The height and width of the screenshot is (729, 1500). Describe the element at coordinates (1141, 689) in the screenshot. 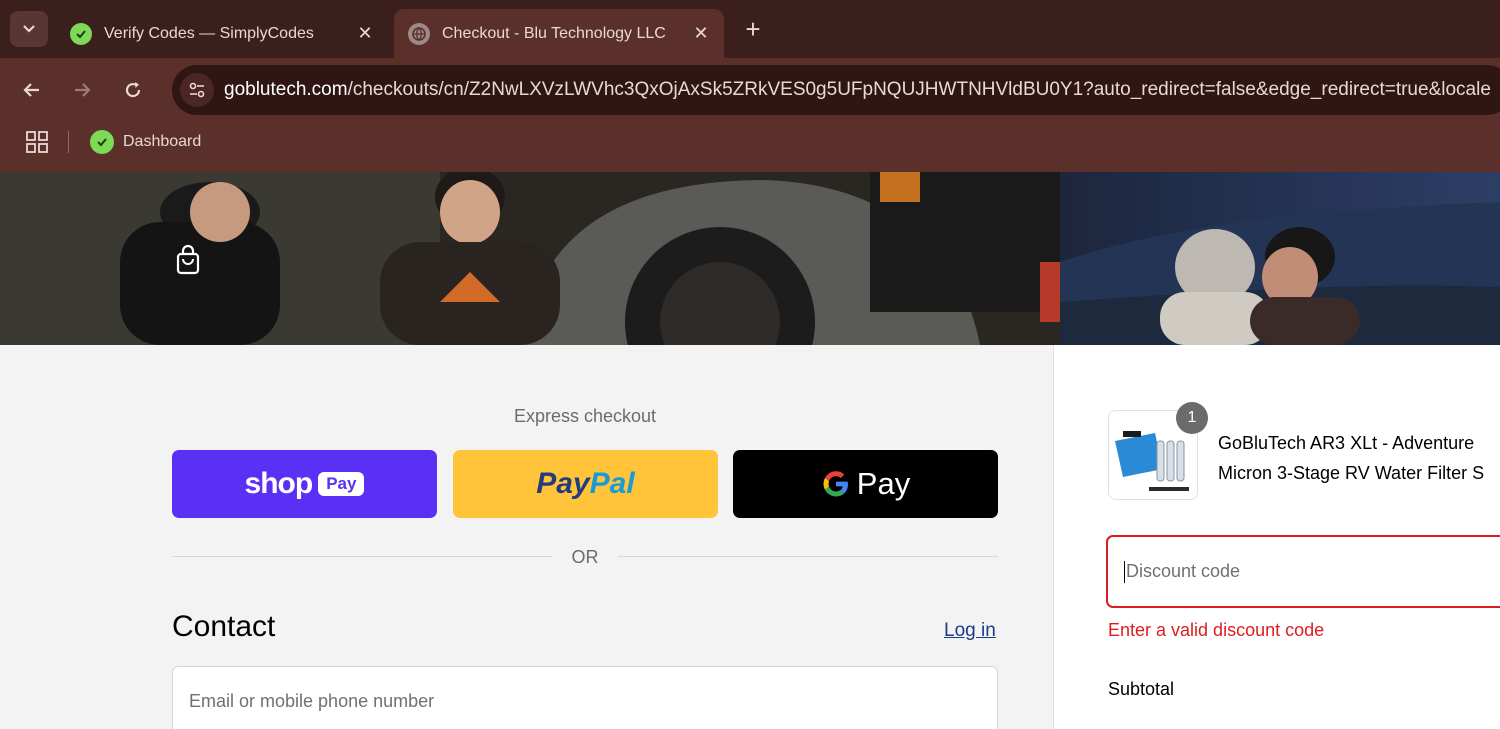

I see `subtotal-label: Subtotal` at that location.